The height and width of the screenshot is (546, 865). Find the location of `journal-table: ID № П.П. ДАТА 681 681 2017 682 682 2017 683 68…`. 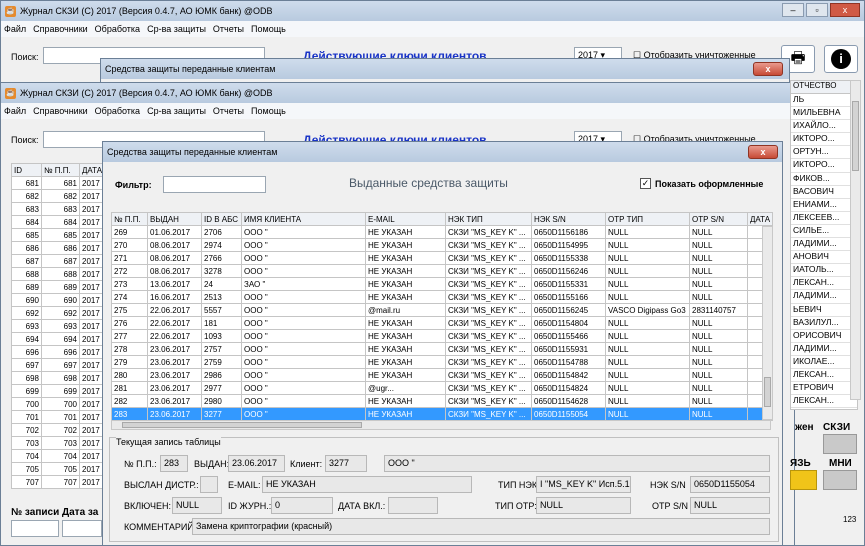

journal-table: ID № П.П. ДАТА 681 681 2017 682 682 2017 683 68… is located at coordinates (57, 326).